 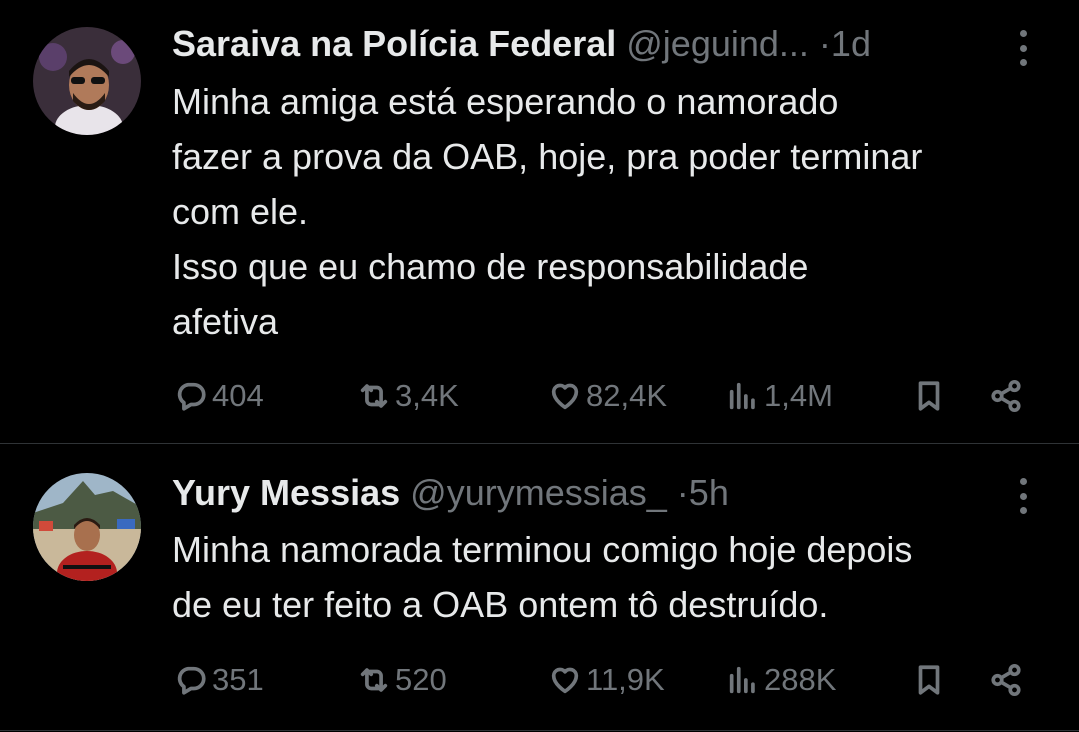 What do you see at coordinates (538, 493) in the screenshot?
I see `author-handle: @yurymessias_` at bounding box center [538, 493].